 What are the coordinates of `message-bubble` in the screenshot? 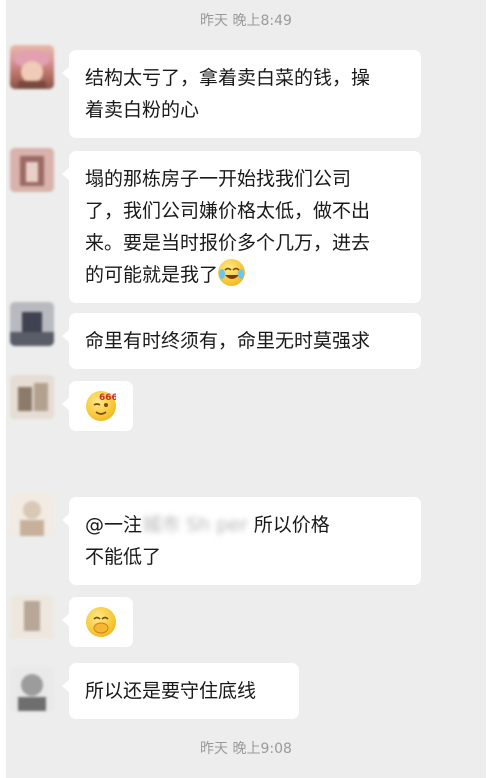 It's located at (97, 622).